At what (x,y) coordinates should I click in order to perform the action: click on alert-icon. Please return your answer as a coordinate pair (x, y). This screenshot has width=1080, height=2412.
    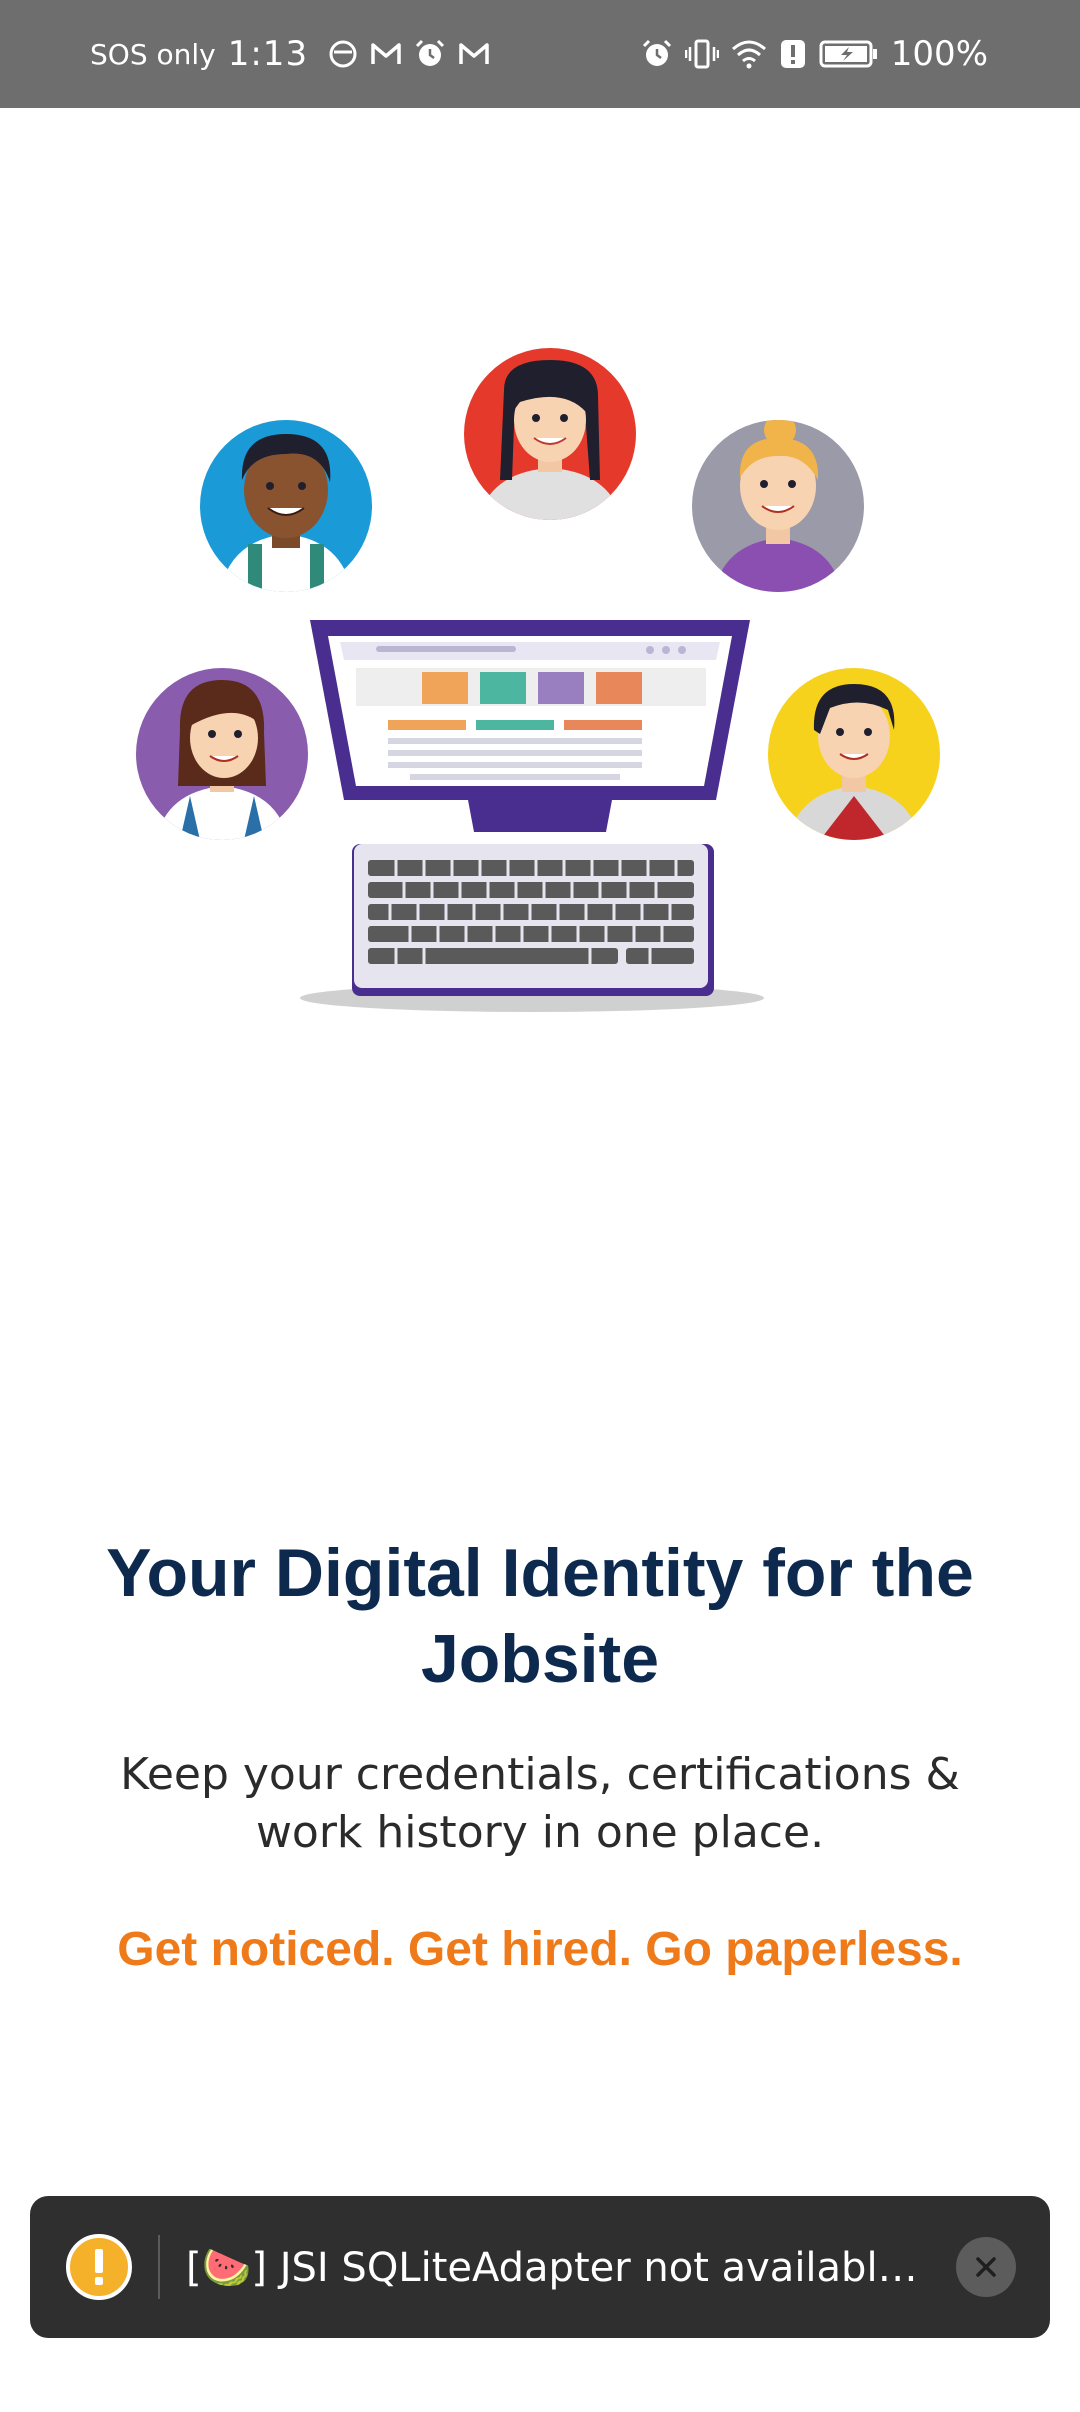
    Looking at the image, I should click on (793, 54).